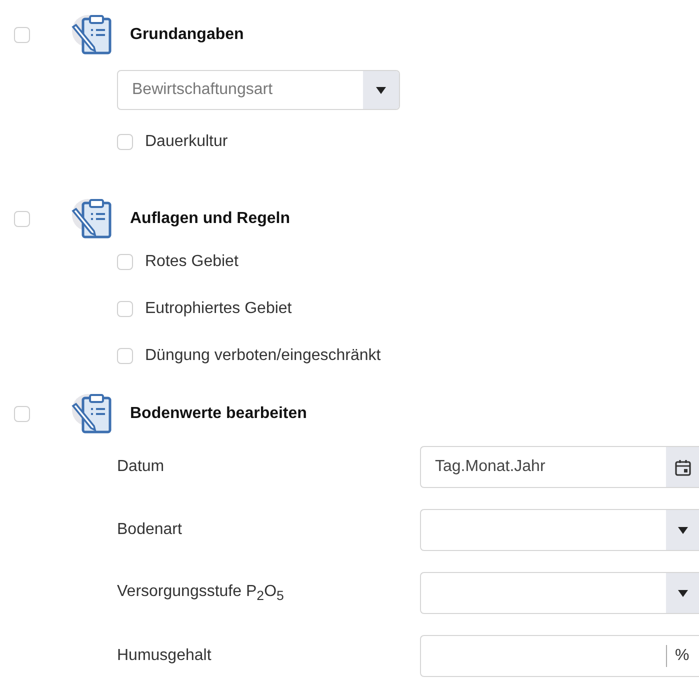 Image resolution: width=699 pixels, height=687 pixels. Describe the element at coordinates (559, 467) in the screenshot. I see `input-field: Tag.Monat.Jahr` at that location.